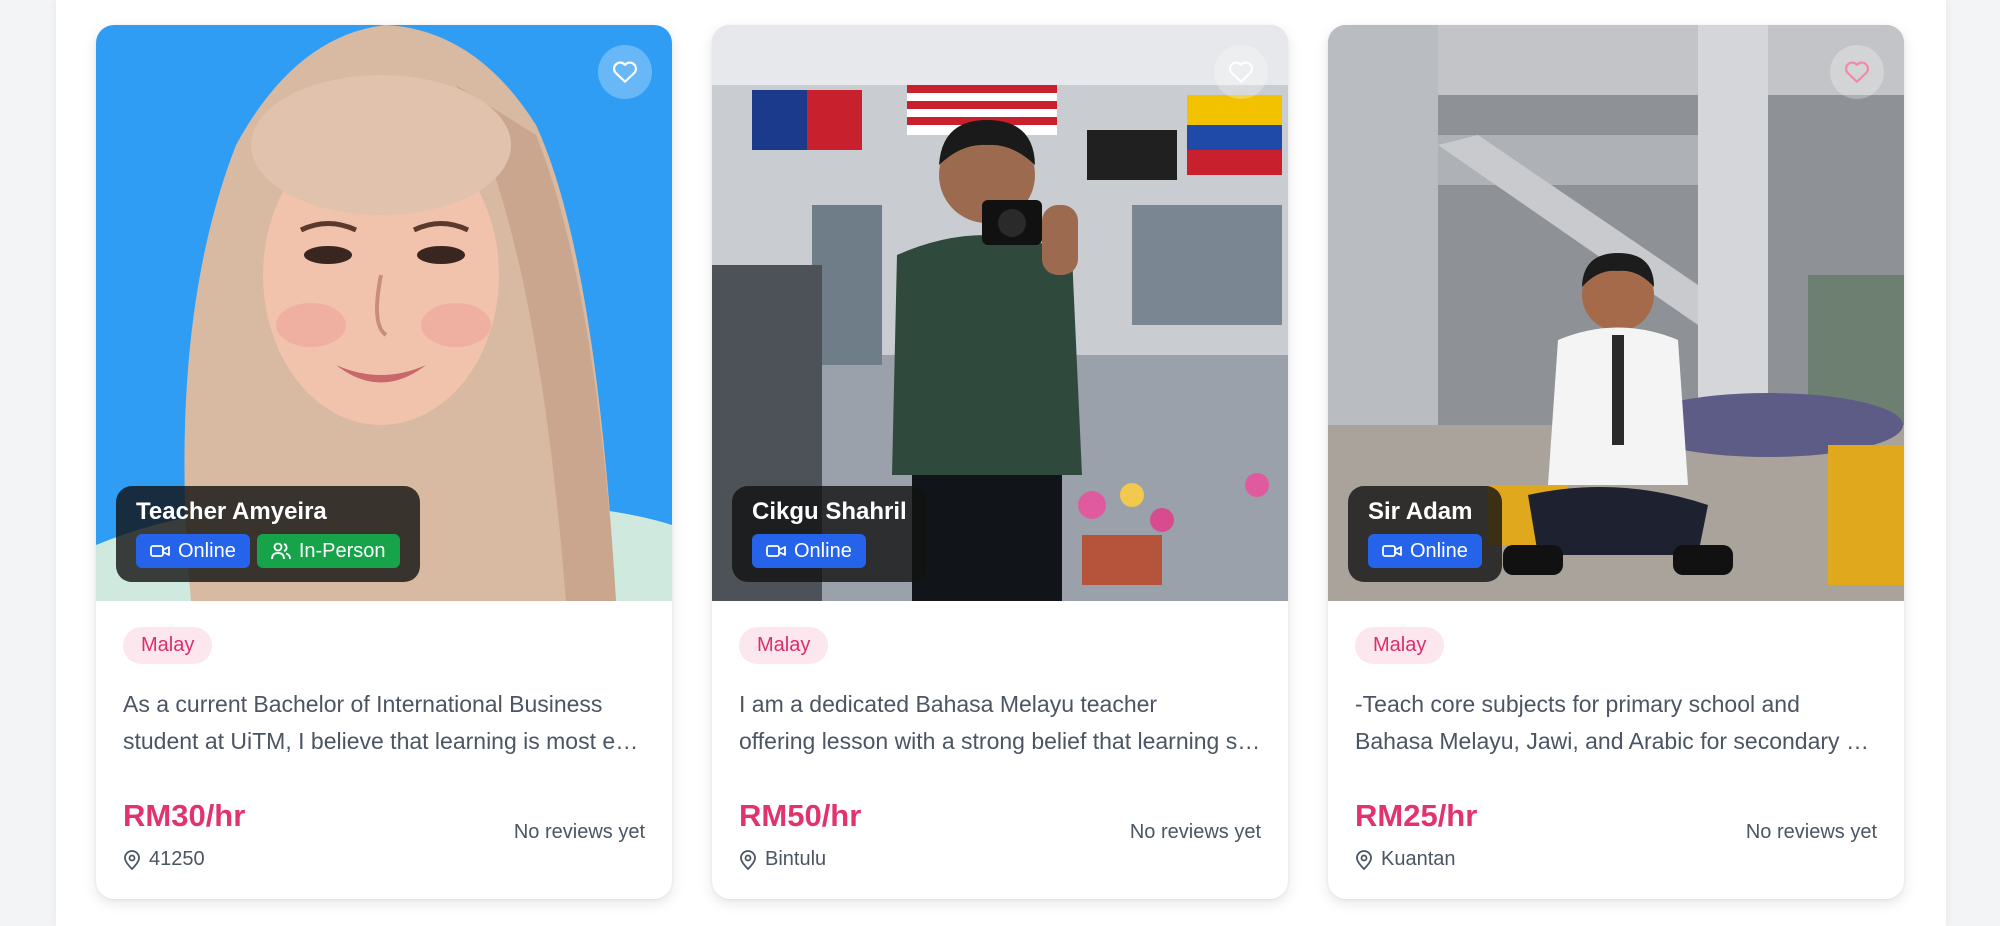 Image resolution: width=2000 pixels, height=926 pixels. I want to click on location: Bintulu, so click(1000, 859).